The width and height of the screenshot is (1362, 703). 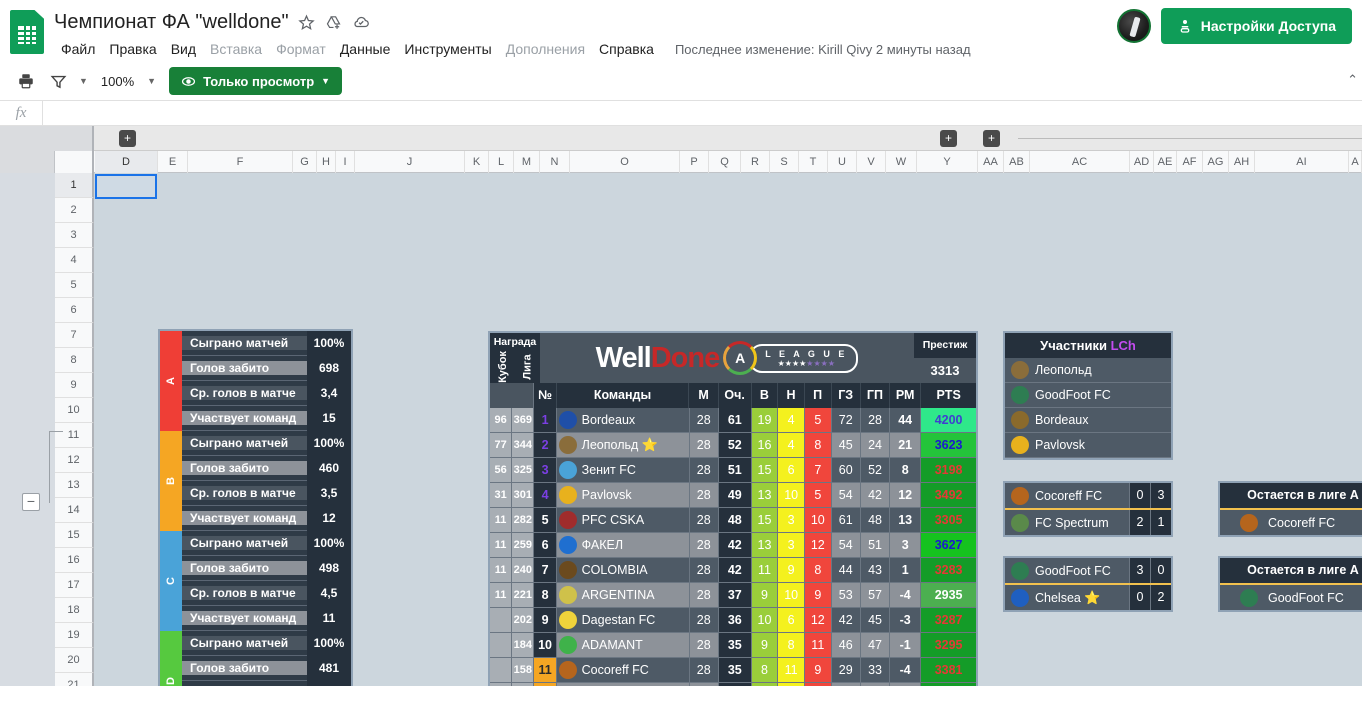 I want to click on selected-cell-D1, so click(x=126, y=186).